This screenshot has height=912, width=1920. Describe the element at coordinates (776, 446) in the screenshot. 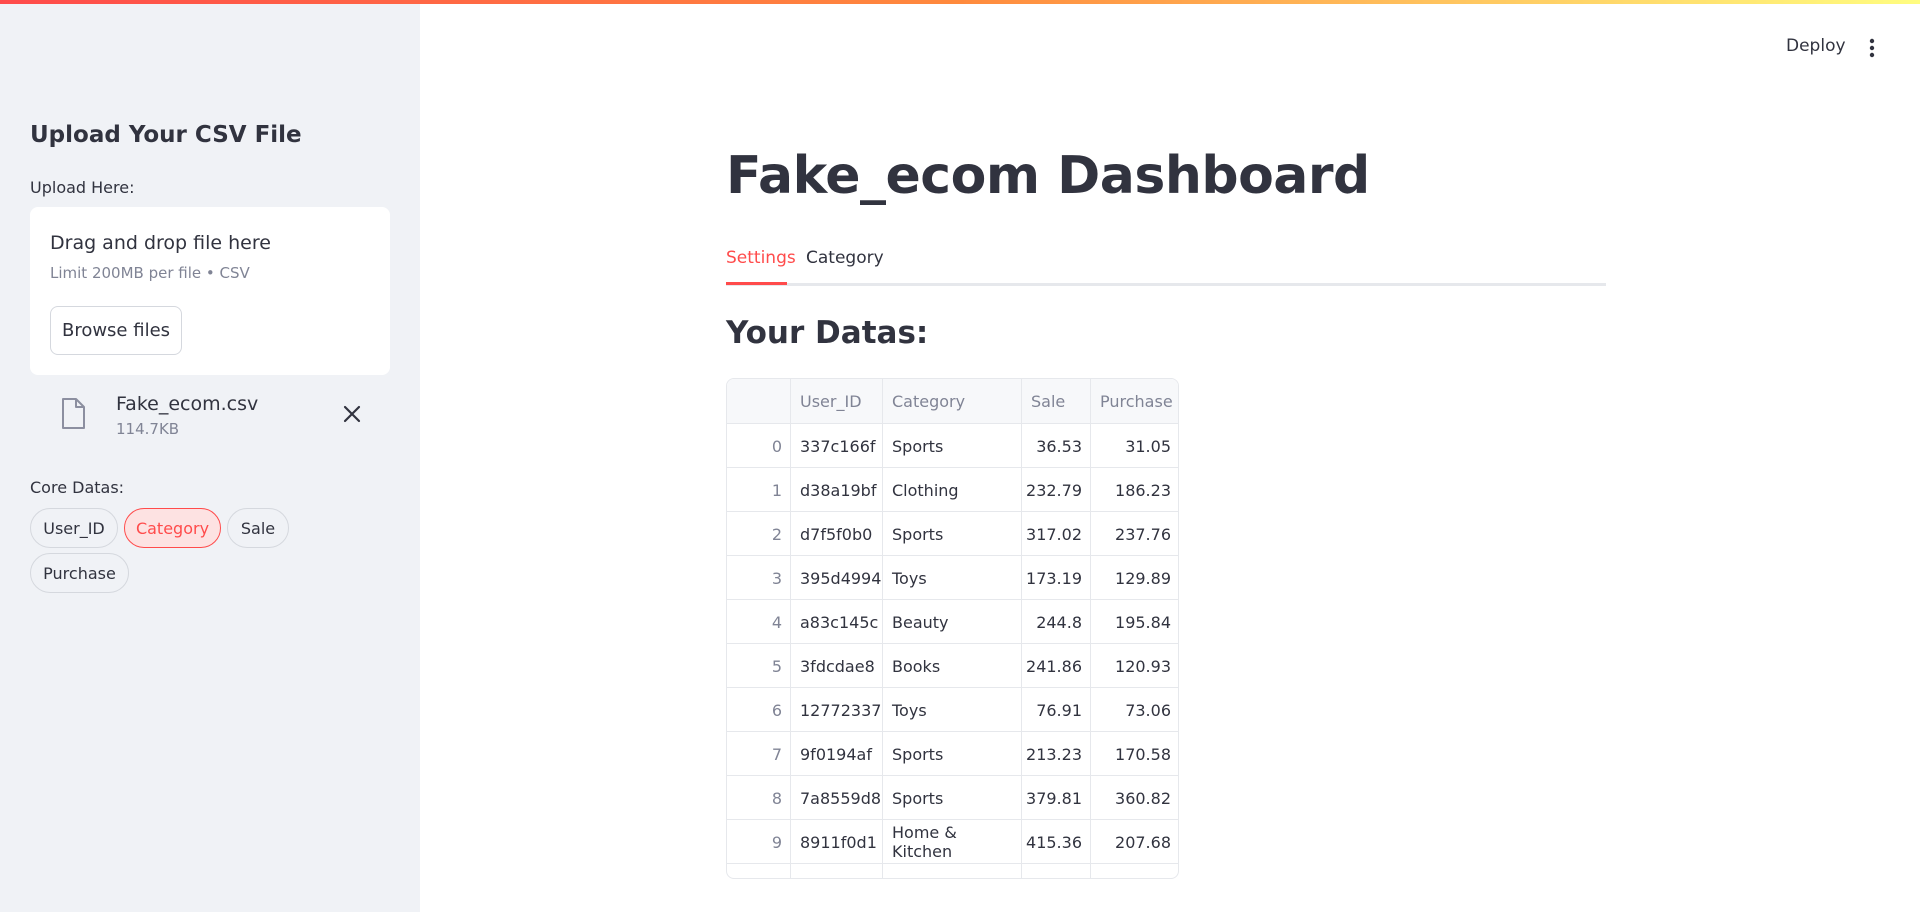

I see `row-index: 0` at that location.